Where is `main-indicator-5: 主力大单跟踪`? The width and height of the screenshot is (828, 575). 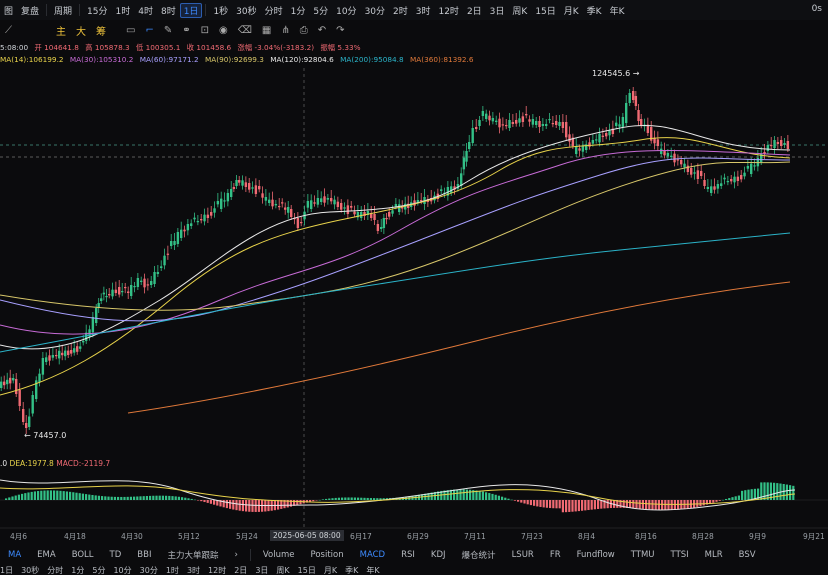 main-indicator-5: 主力大单跟踪 is located at coordinates (192, 555).